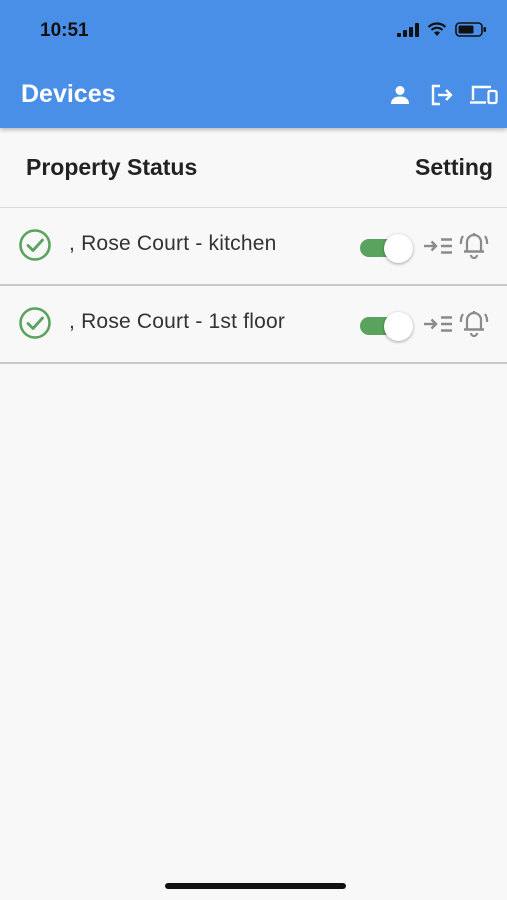  I want to click on device-name: , Rose Court - kitchen, so click(173, 243).